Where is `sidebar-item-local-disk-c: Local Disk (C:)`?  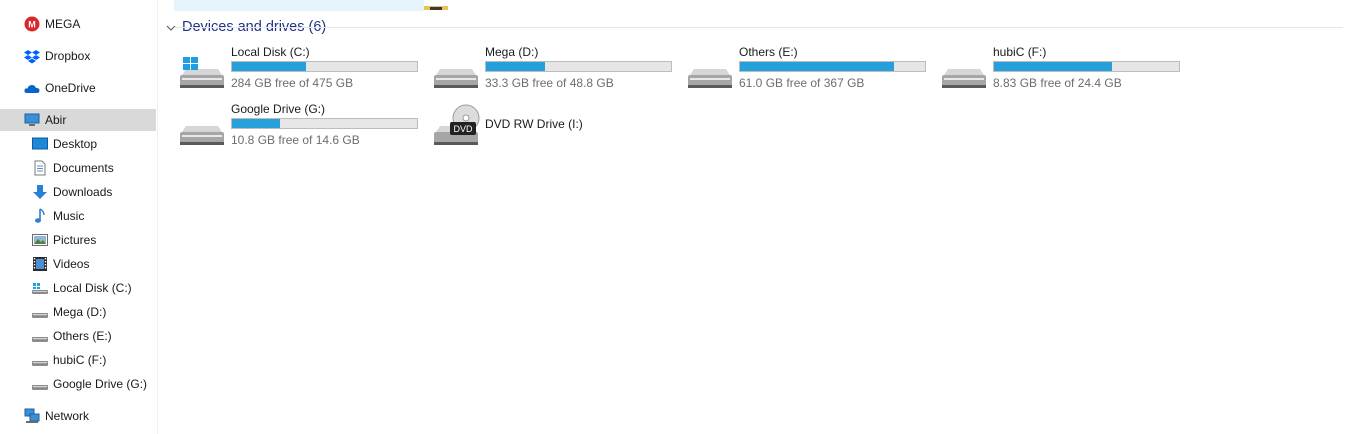
sidebar-item-local-disk-c: Local Disk (C:) is located at coordinates (78, 288).